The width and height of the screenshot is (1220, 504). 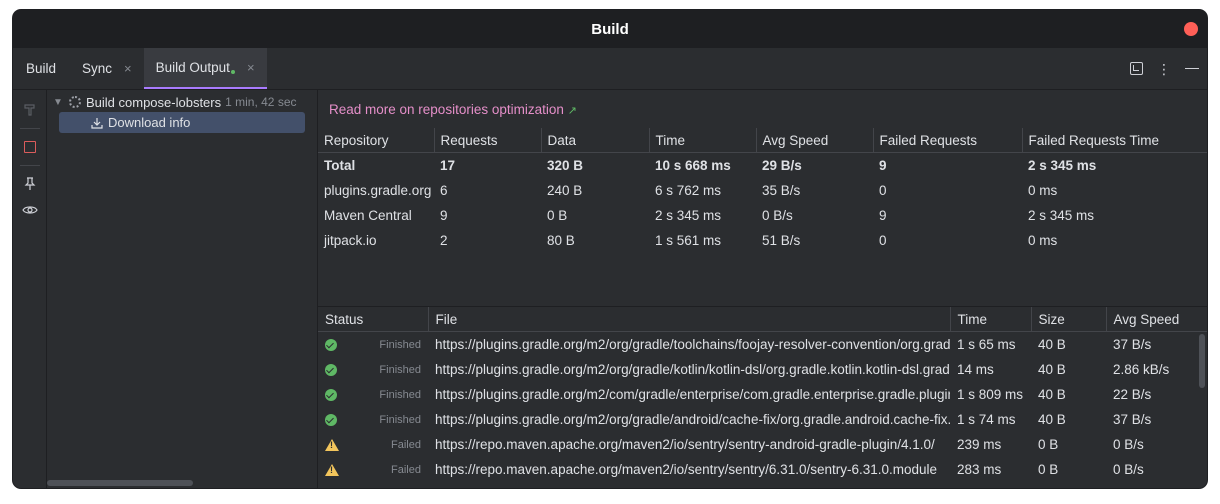 I want to click on horizontal-scrollbar, so click(x=120, y=483).